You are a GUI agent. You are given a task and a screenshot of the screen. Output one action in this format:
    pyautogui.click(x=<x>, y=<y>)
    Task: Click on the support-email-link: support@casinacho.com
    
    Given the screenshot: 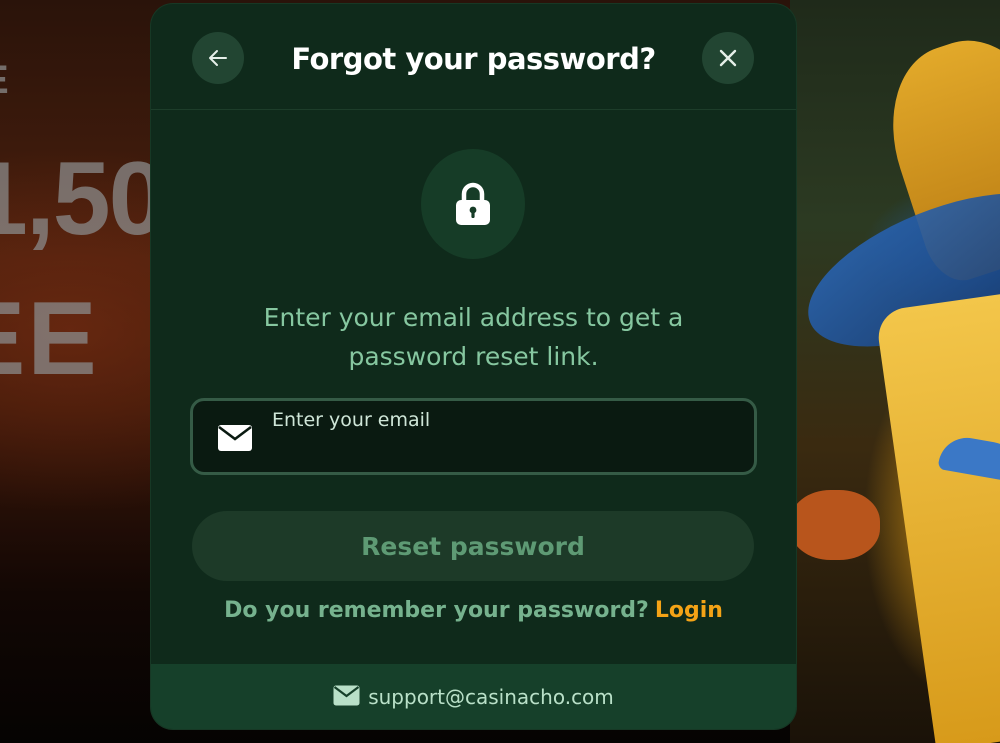 What is the action you would take?
    pyautogui.click(x=491, y=697)
    